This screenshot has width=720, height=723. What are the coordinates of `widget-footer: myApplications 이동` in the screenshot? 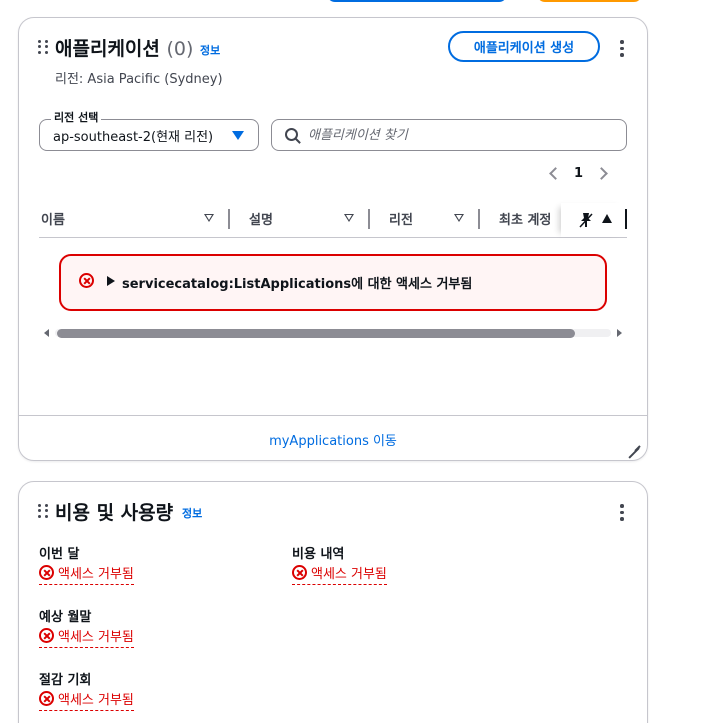 It's located at (333, 438).